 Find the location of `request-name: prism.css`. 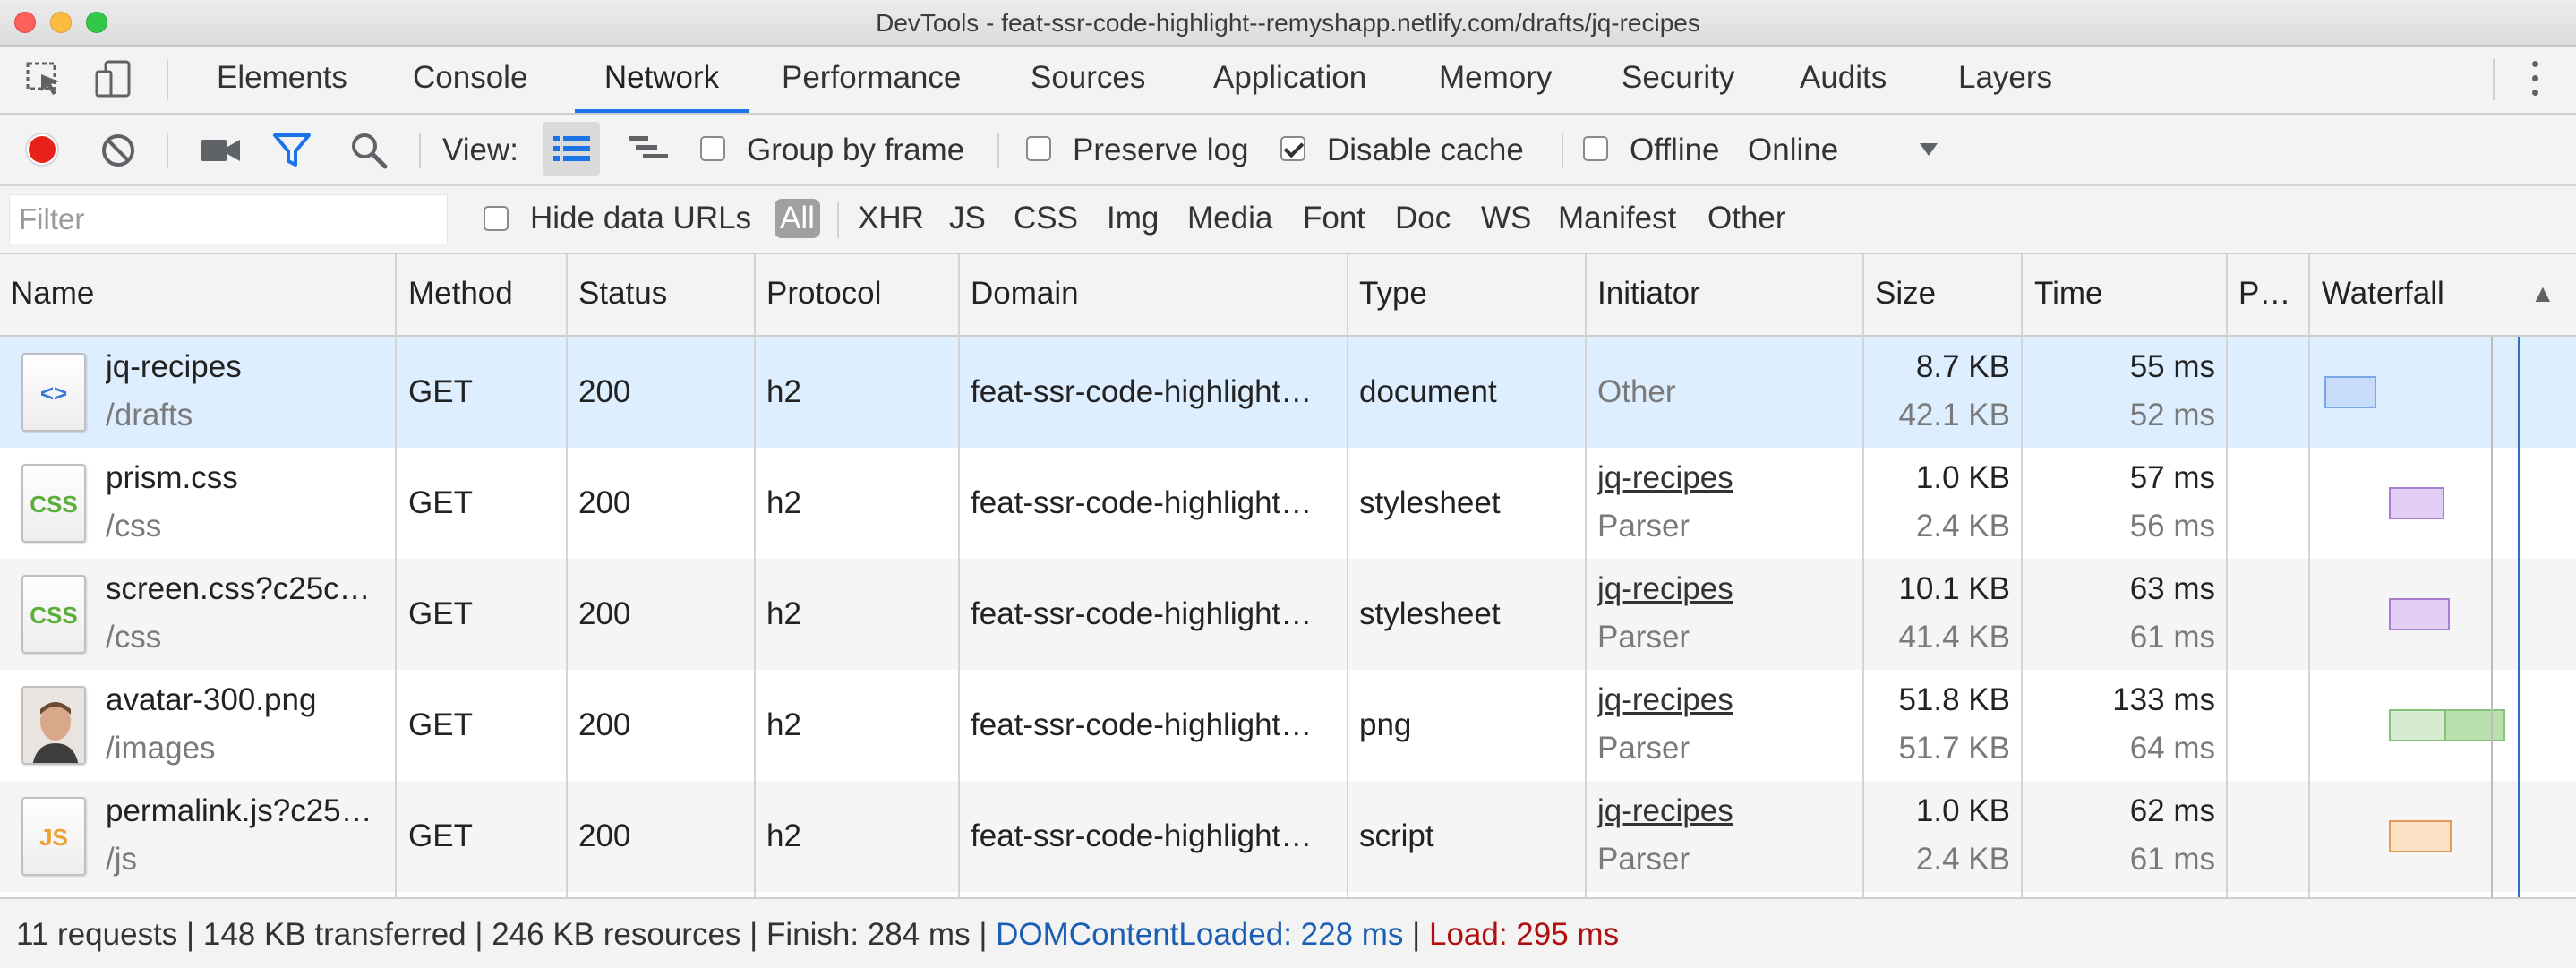

request-name: prism.css is located at coordinates (247, 478).